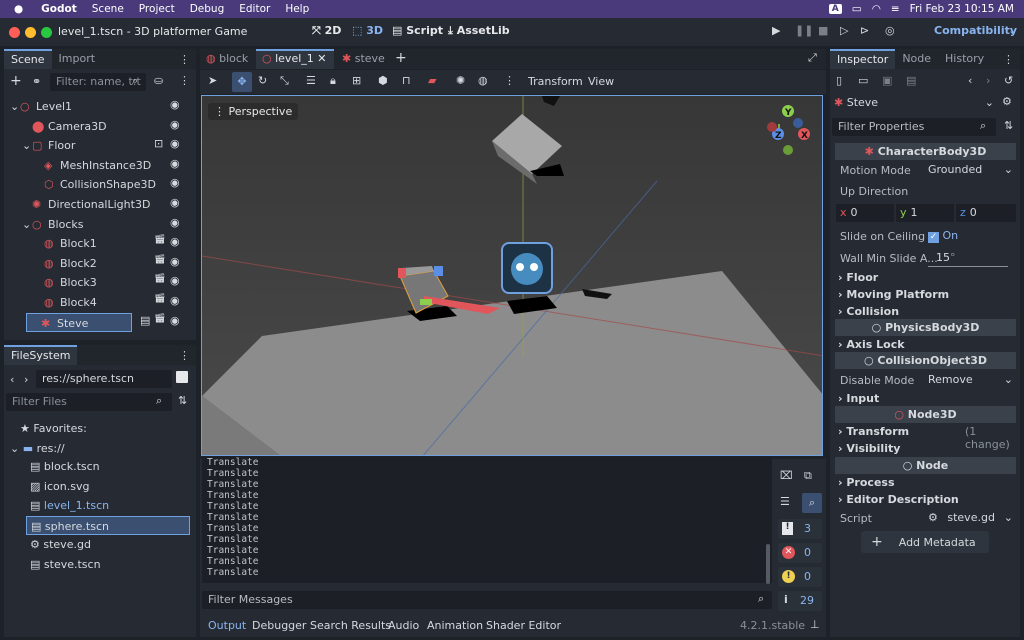 The image size is (1024, 640). Describe the element at coordinates (284, 81) in the screenshot. I see `scale-tool-icon: ⤡` at that location.